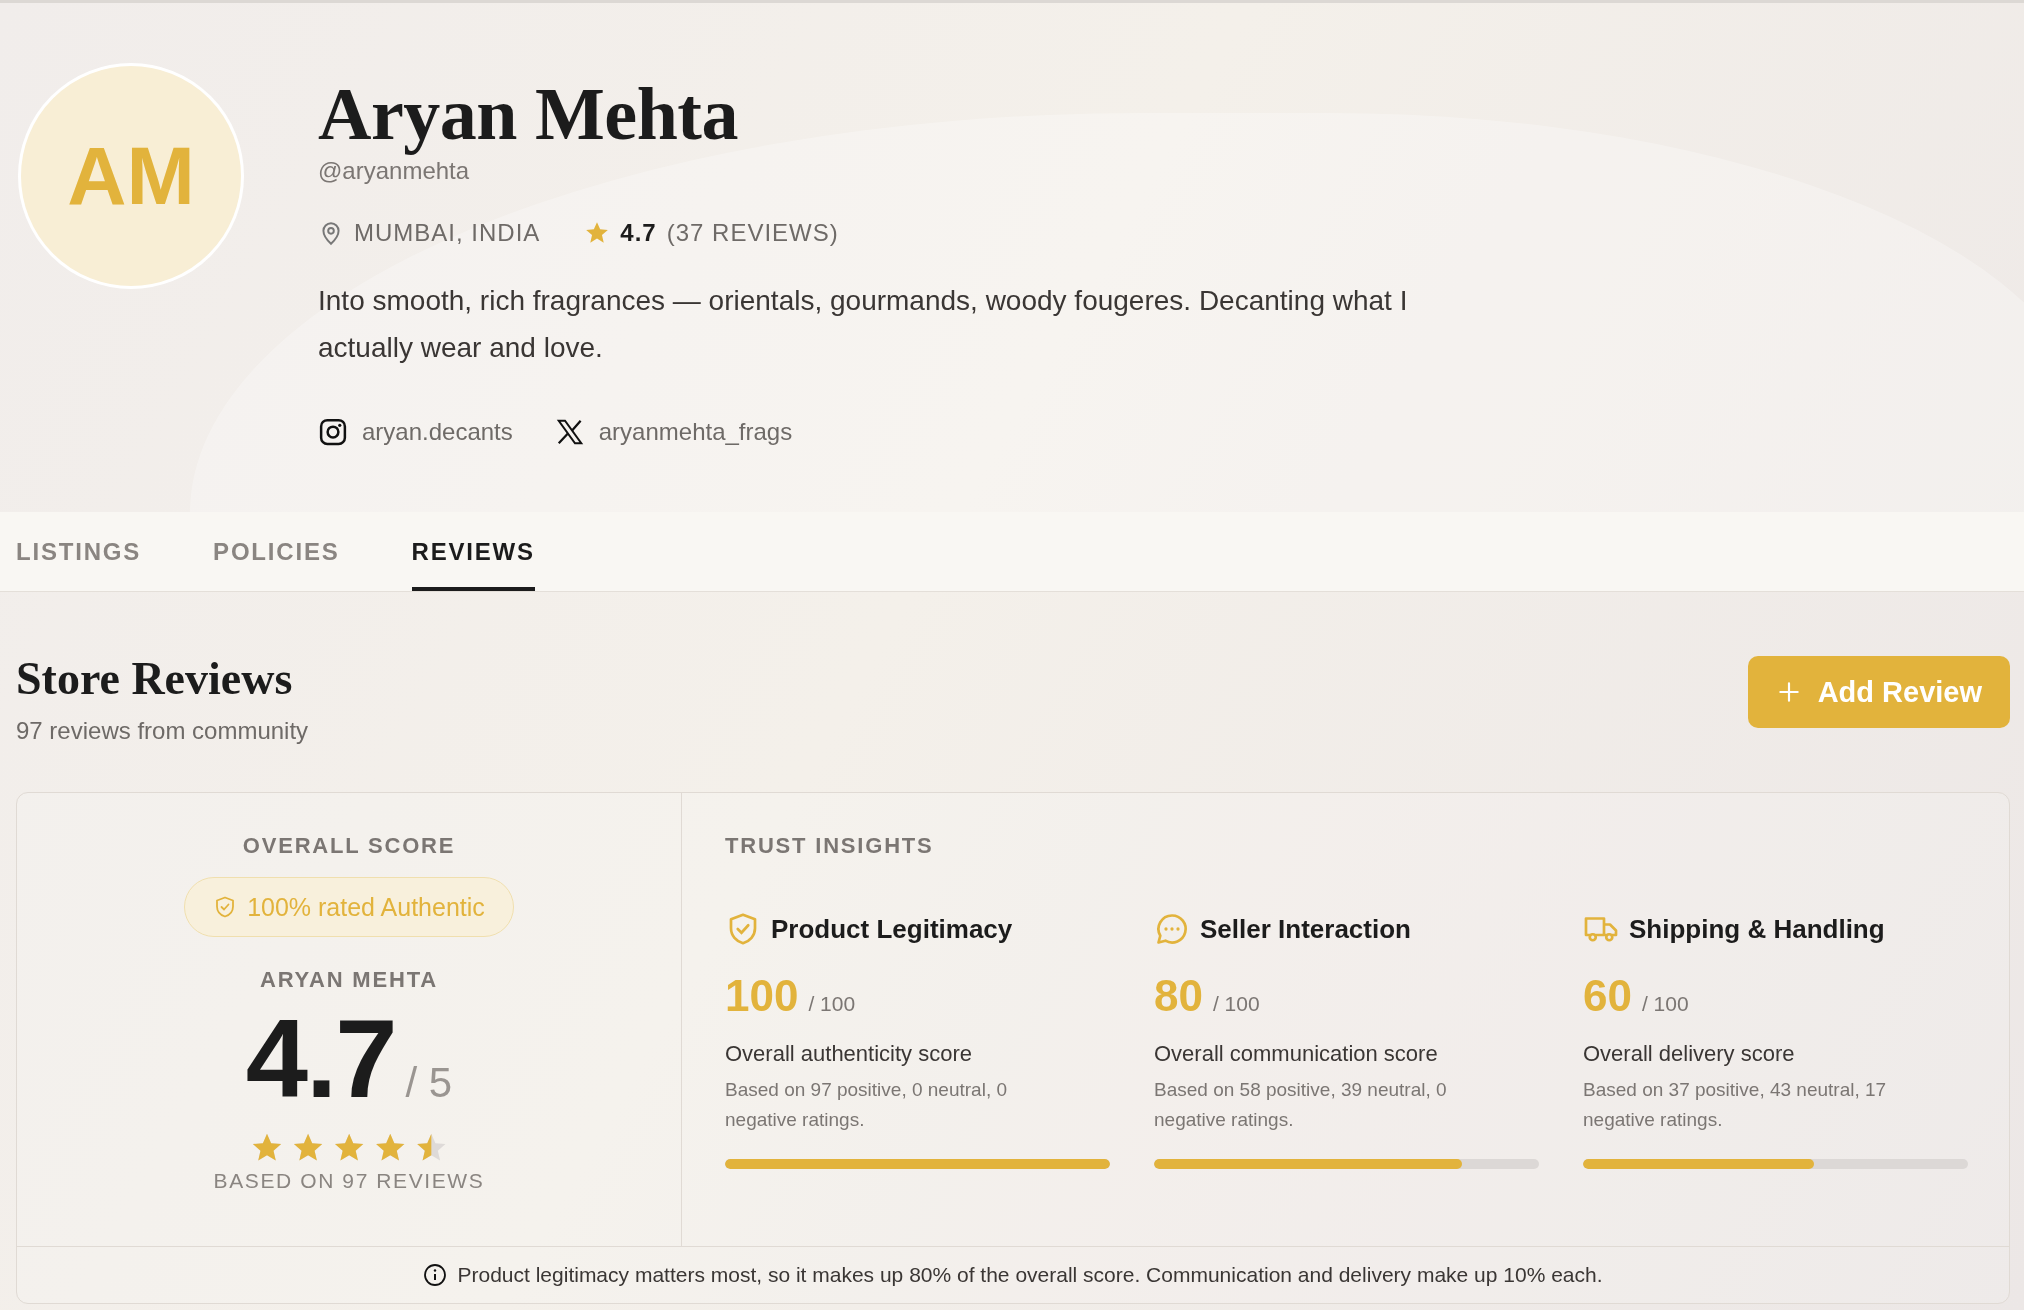 The height and width of the screenshot is (1310, 2024). I want to click on avatar: AM, so click(131, 176).